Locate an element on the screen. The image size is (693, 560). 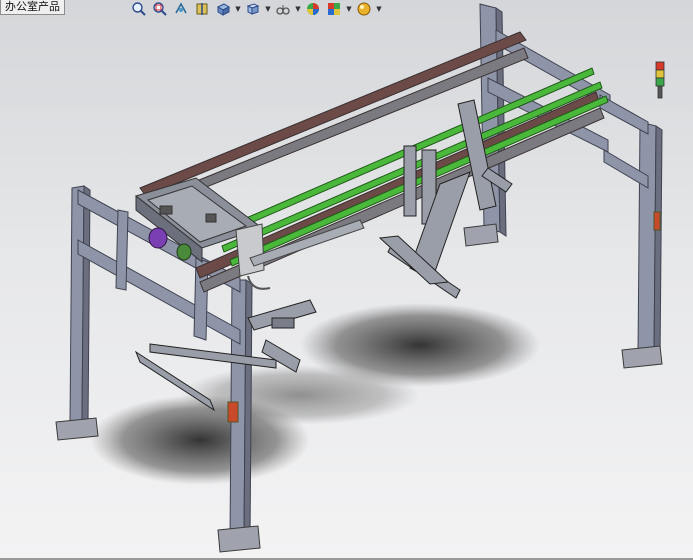
zoom-to-fit-icon is located at coordinates (139, 9).